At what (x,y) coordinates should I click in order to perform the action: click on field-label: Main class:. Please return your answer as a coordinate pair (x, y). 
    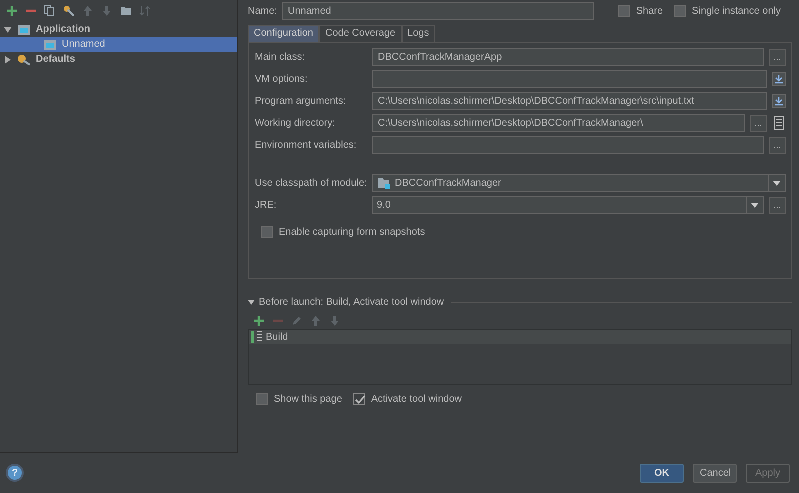
    Looking at the image, I should click on (280, 57).